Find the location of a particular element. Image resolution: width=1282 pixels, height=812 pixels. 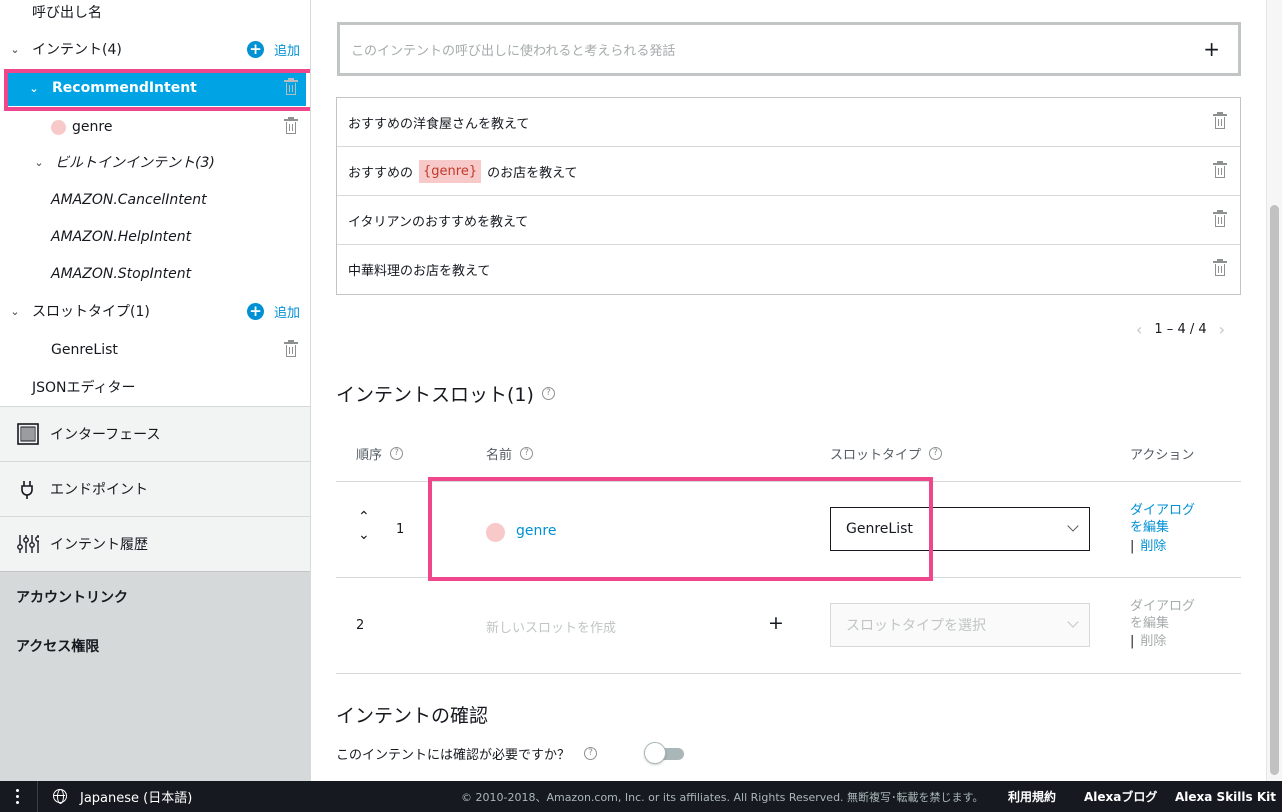

confirmation-question-text: このインテントには確認が必要ですか？ is located at coordinates (453, 755).